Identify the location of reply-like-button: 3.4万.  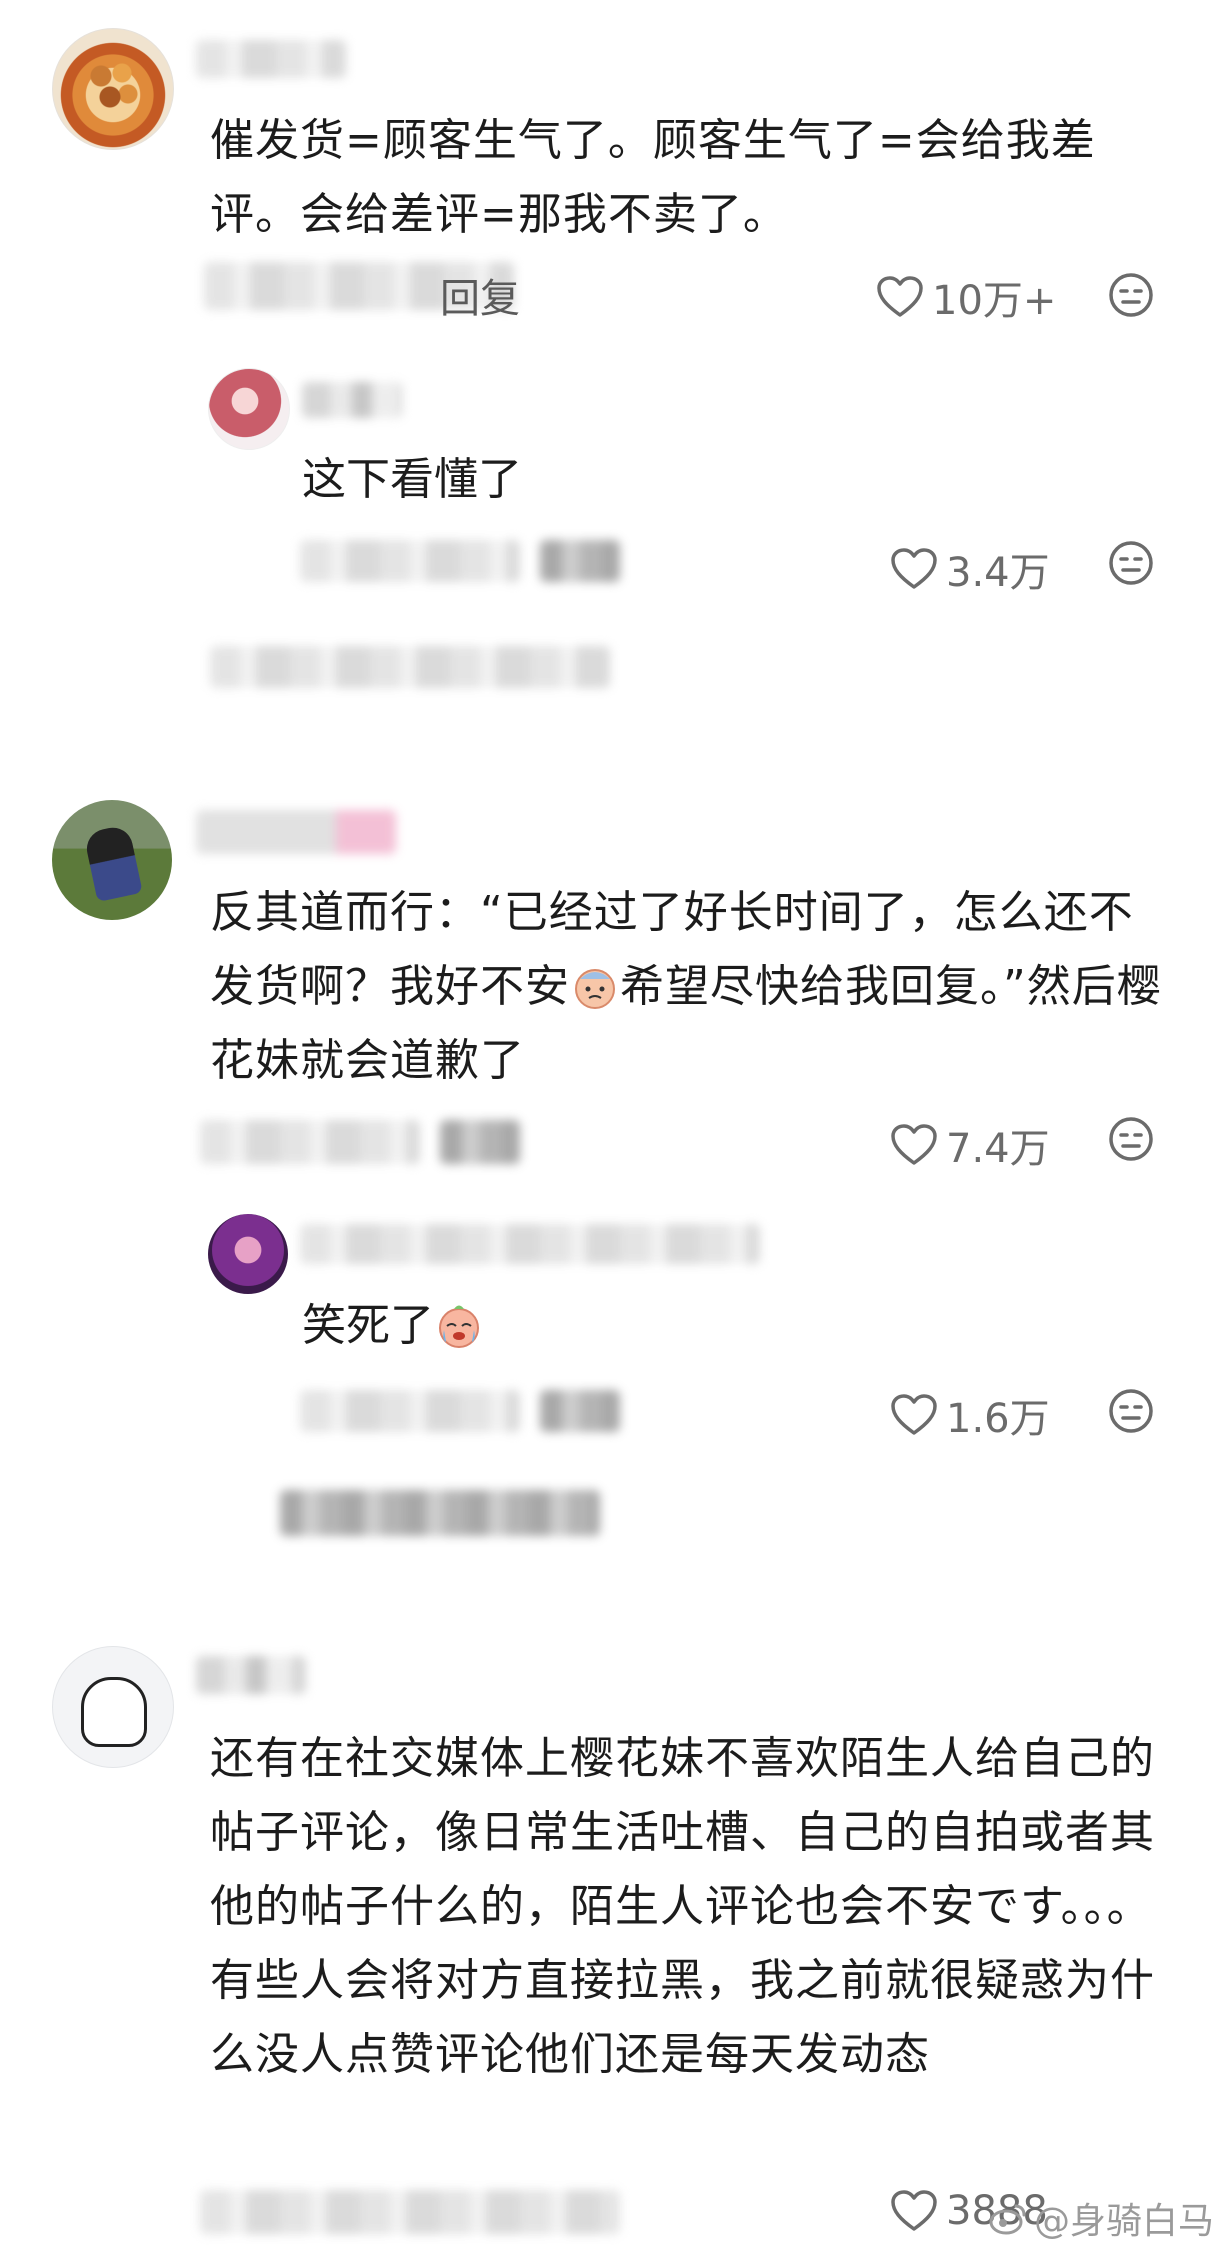
(970, 569).